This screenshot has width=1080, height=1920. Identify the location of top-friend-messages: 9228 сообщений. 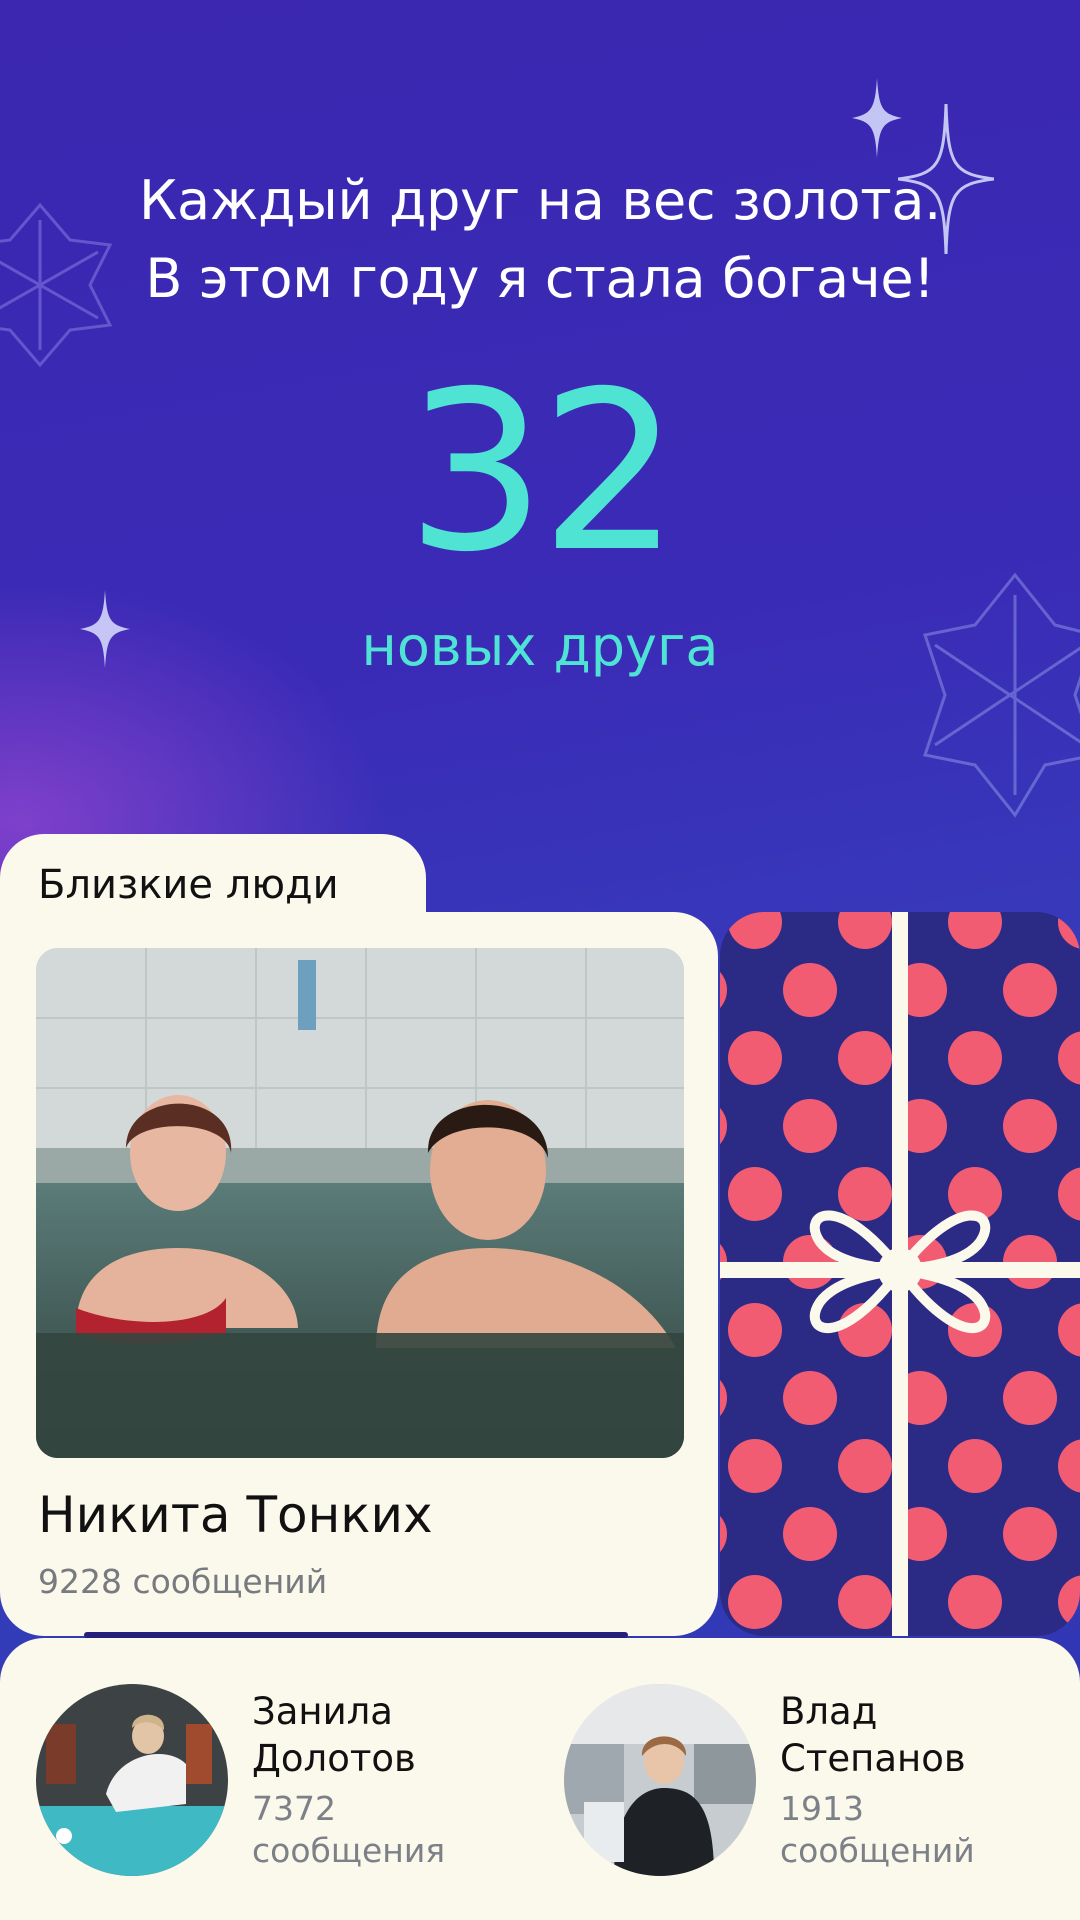
(183, 1581).